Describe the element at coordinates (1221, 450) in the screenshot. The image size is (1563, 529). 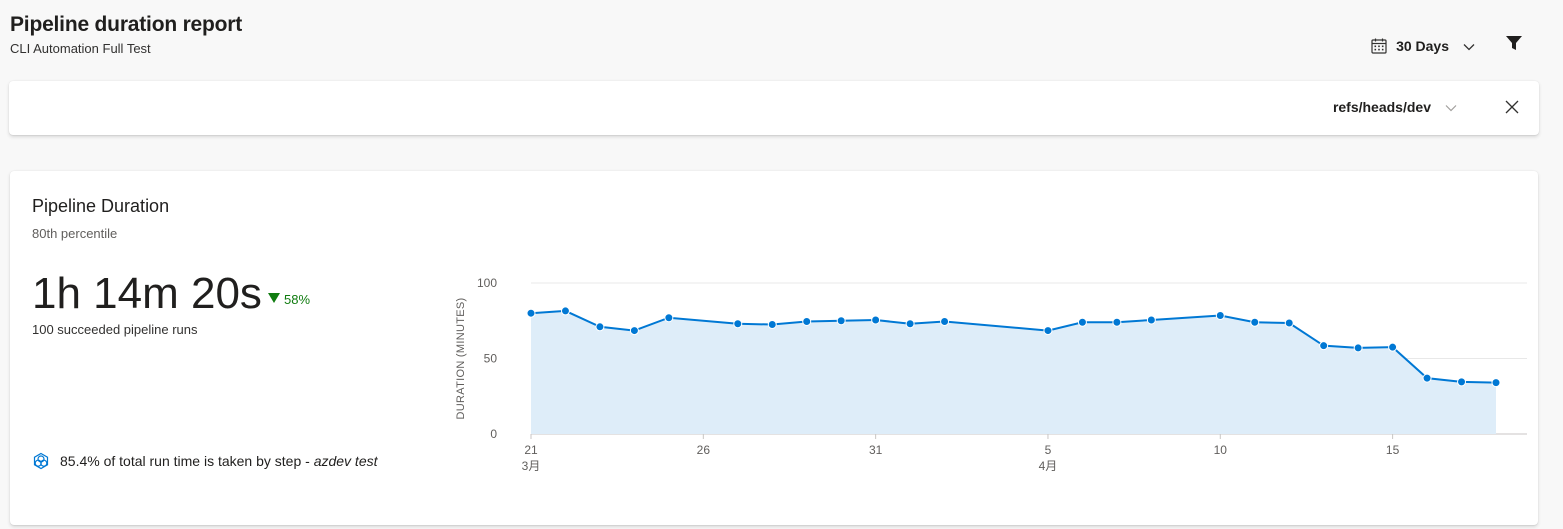
I see `x-tick-label: 10` at that location.